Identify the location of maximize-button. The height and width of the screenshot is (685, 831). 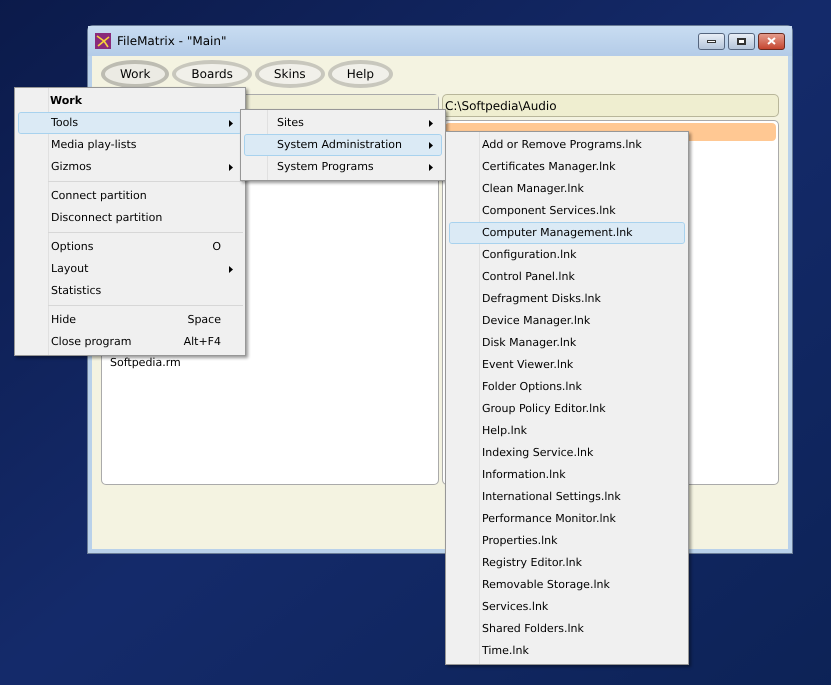
(741, 41).